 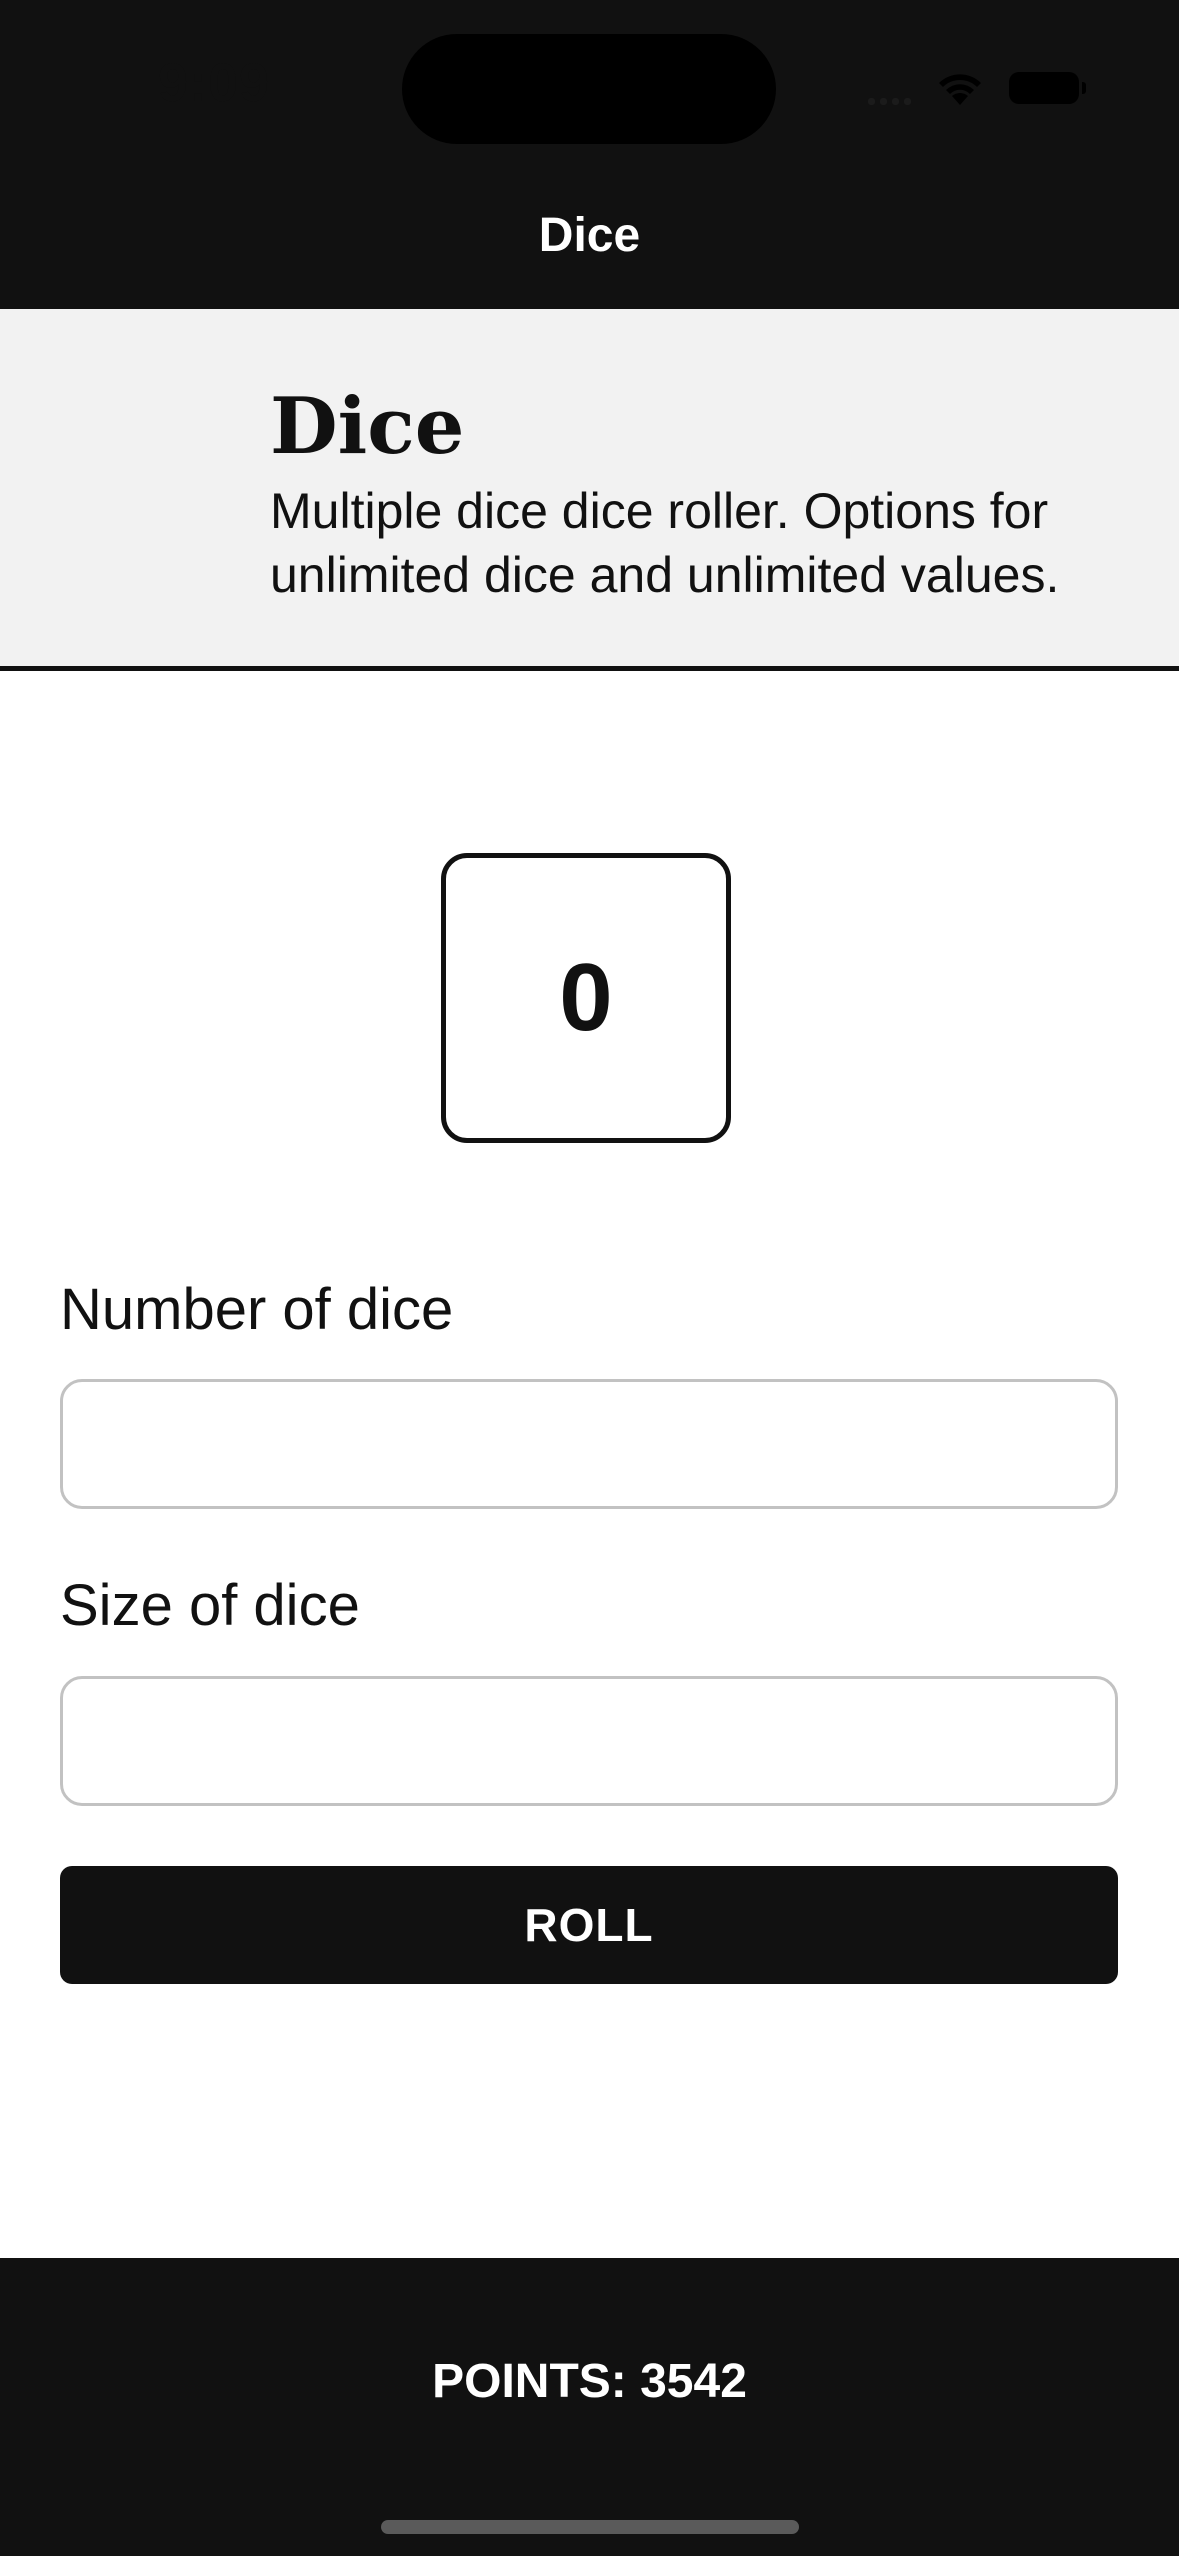 What do you see at coordinates (590, 2527) in the screenshot?
I see `home-indicator` at bounding box center [590, 2527].